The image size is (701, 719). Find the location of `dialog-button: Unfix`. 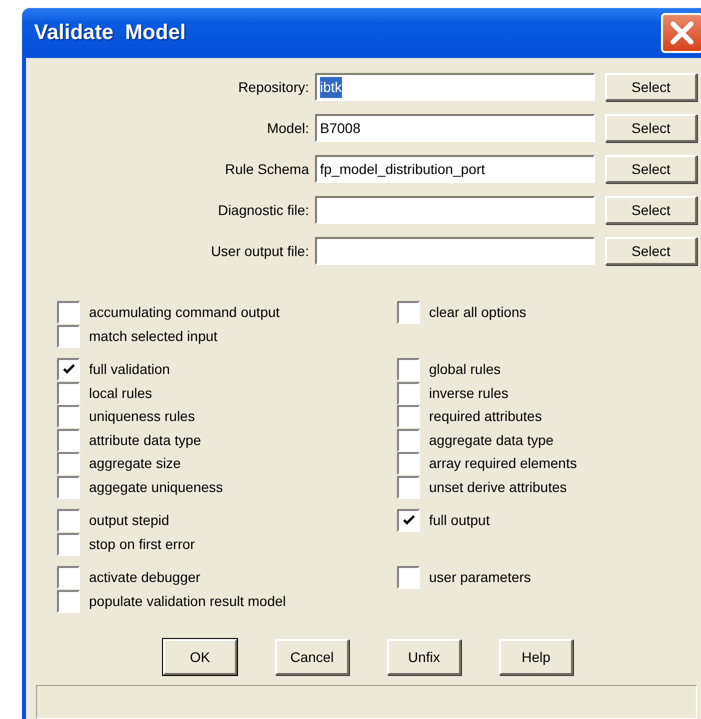

dialog-button: Unfix is located at coordinates (424, 657).